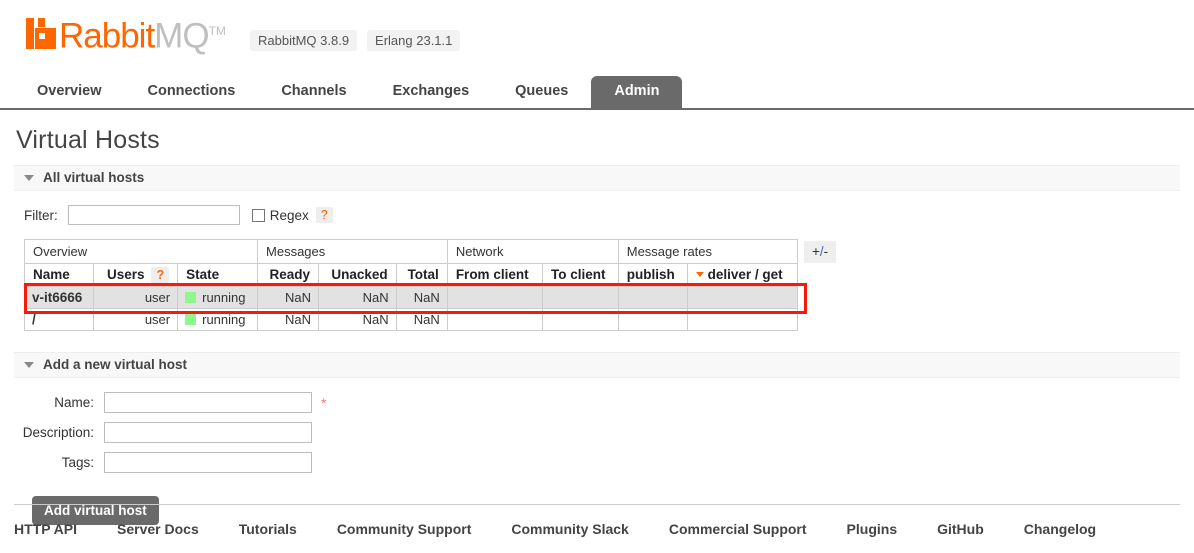 The width and height of the screenshot is (1194, 553). What do you see at coordinates (597, 432) in the screenshot?
I see `form-row-description: Description:` at bounding box center [597, 432].